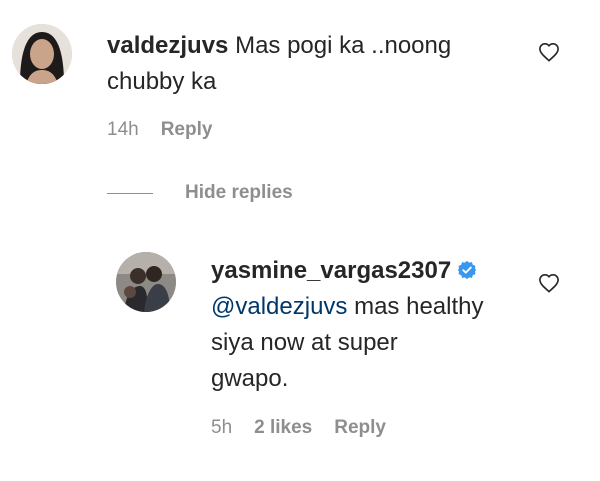 The image size is (600, 481). Describe the element at coordinates (331, 270) in the screenshot. I see `reply-username: yasmine_vargas2307` at that location.